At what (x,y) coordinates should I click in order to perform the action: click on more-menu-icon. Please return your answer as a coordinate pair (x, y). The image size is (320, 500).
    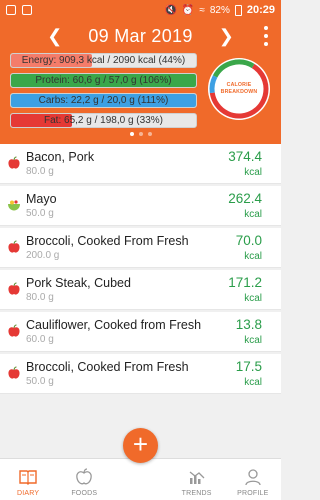
    Looking at the image, I should click on (266, 36).